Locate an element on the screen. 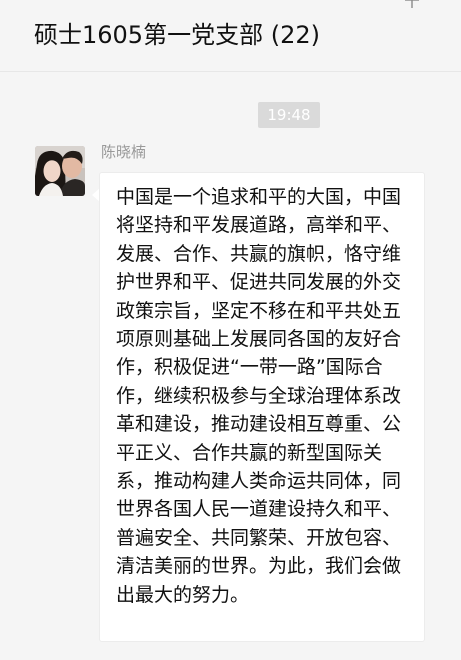 The height and width of the screenshot is (660, 461). avatar-photo-icon is located at coordinates (60, 171).